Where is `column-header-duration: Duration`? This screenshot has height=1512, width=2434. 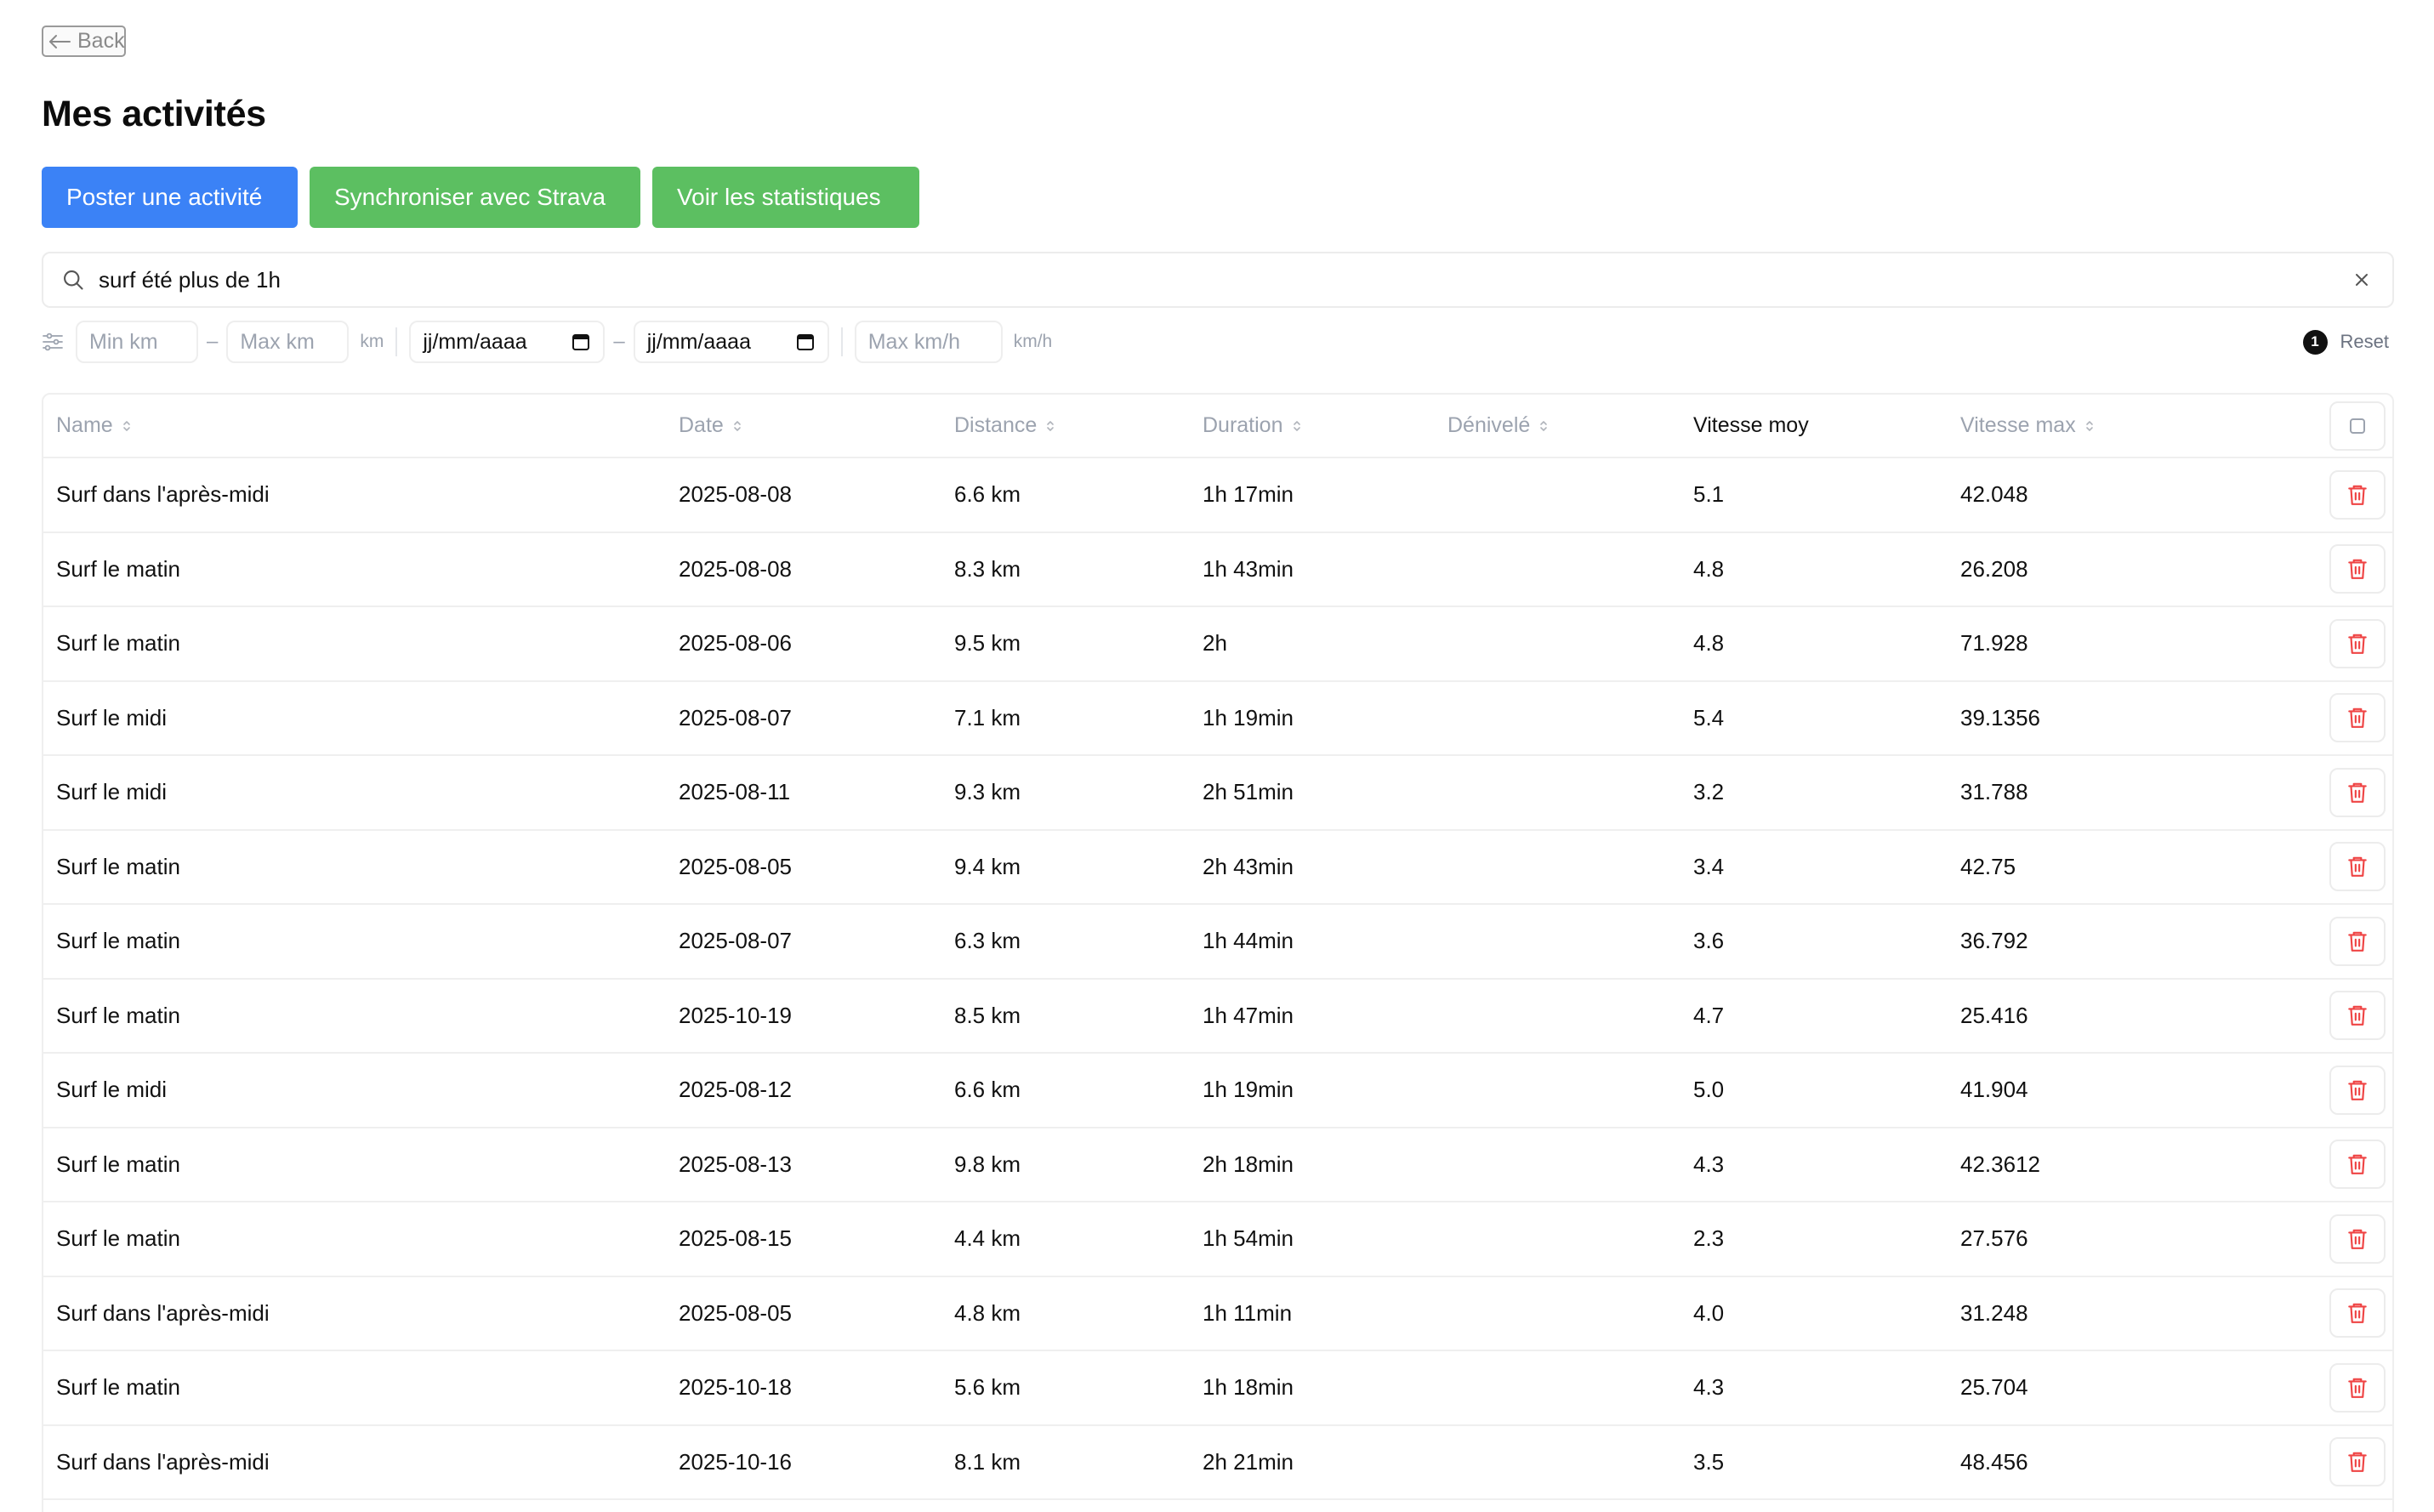
column-header-duration: Duration is located at coordinates (1312, 426).